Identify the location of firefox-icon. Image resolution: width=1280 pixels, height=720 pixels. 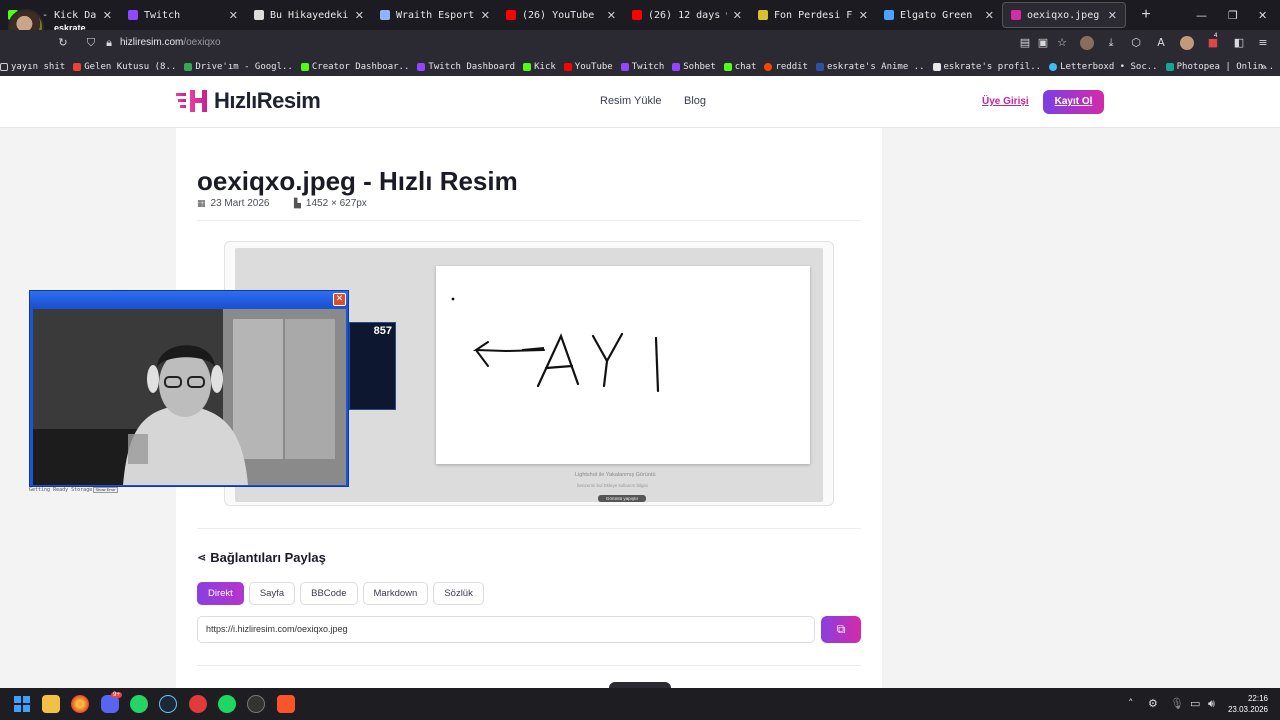
(80, 704).